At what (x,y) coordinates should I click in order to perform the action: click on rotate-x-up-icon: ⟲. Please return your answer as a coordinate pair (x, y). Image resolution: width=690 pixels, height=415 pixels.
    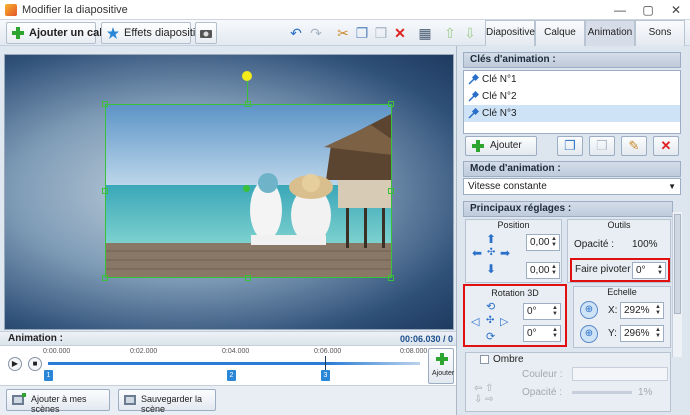
    Looking at the image, I should click on (490, 306).